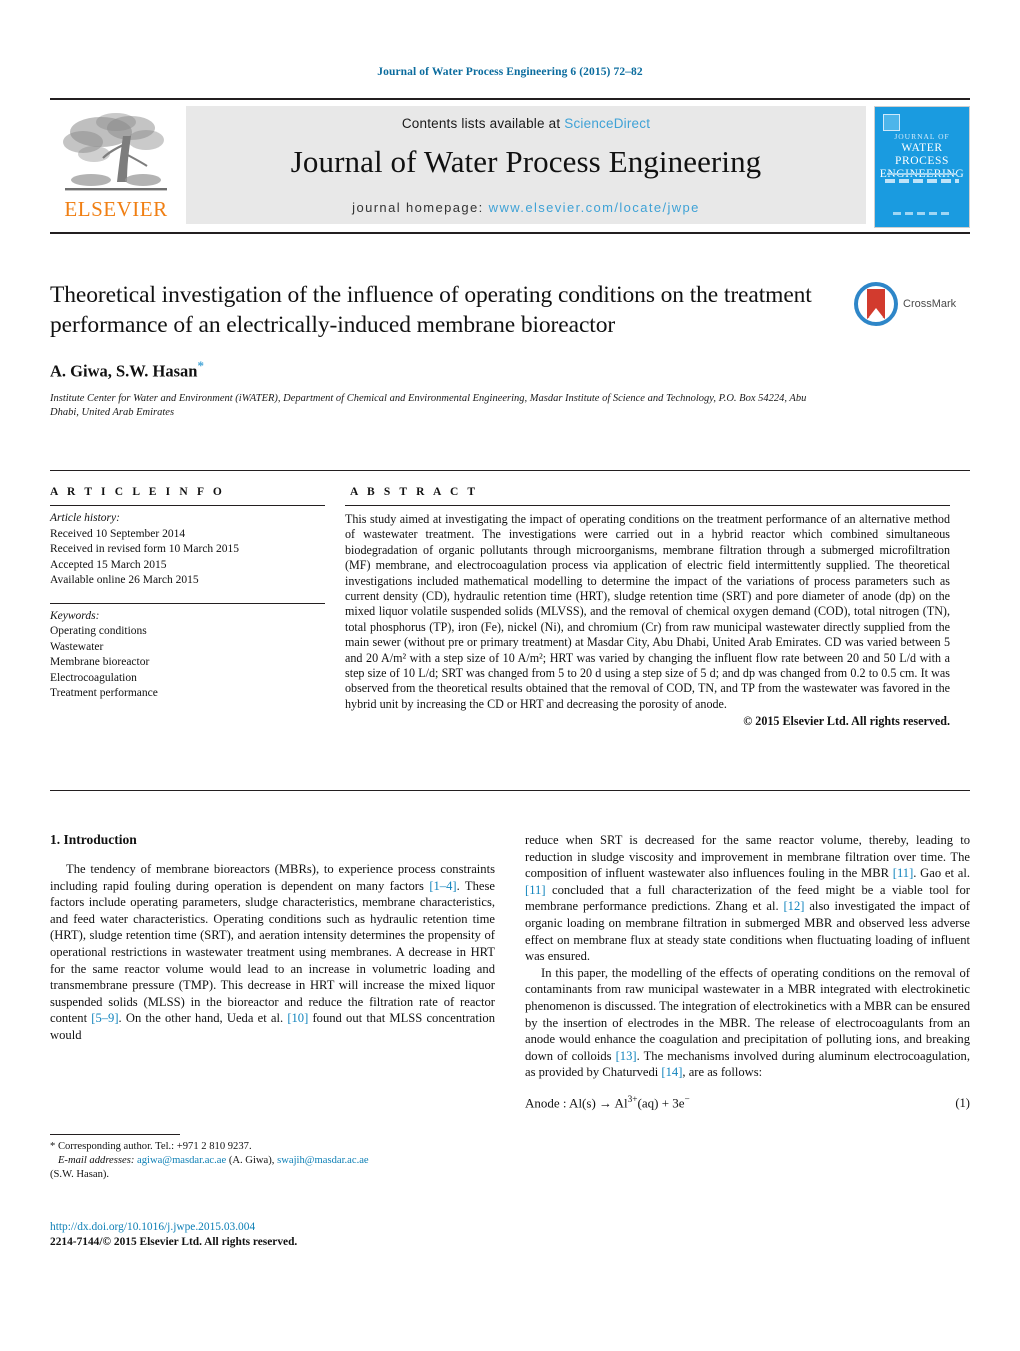 The width and height of the screenshot is (1020, 1351). I want to click on elsevier-wordmark: ELSEVIER, so click(116, 209).